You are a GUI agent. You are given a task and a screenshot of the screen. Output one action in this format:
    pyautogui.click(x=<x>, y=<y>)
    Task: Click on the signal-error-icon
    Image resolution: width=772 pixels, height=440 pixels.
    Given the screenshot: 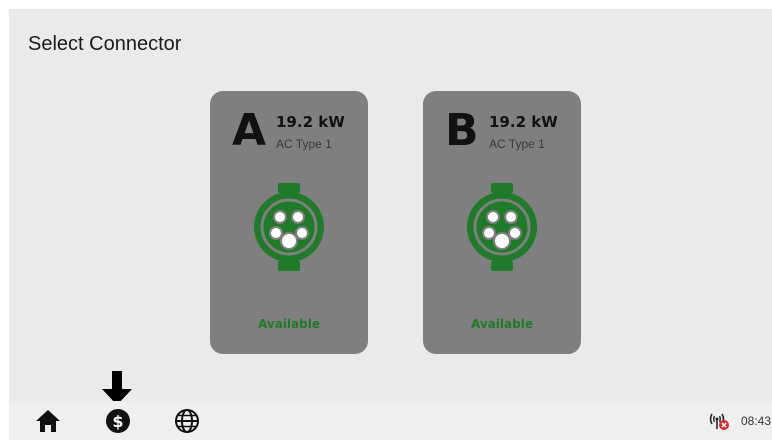 What is the action you would take?
    pyautogui.click(x=719, y=421)
    